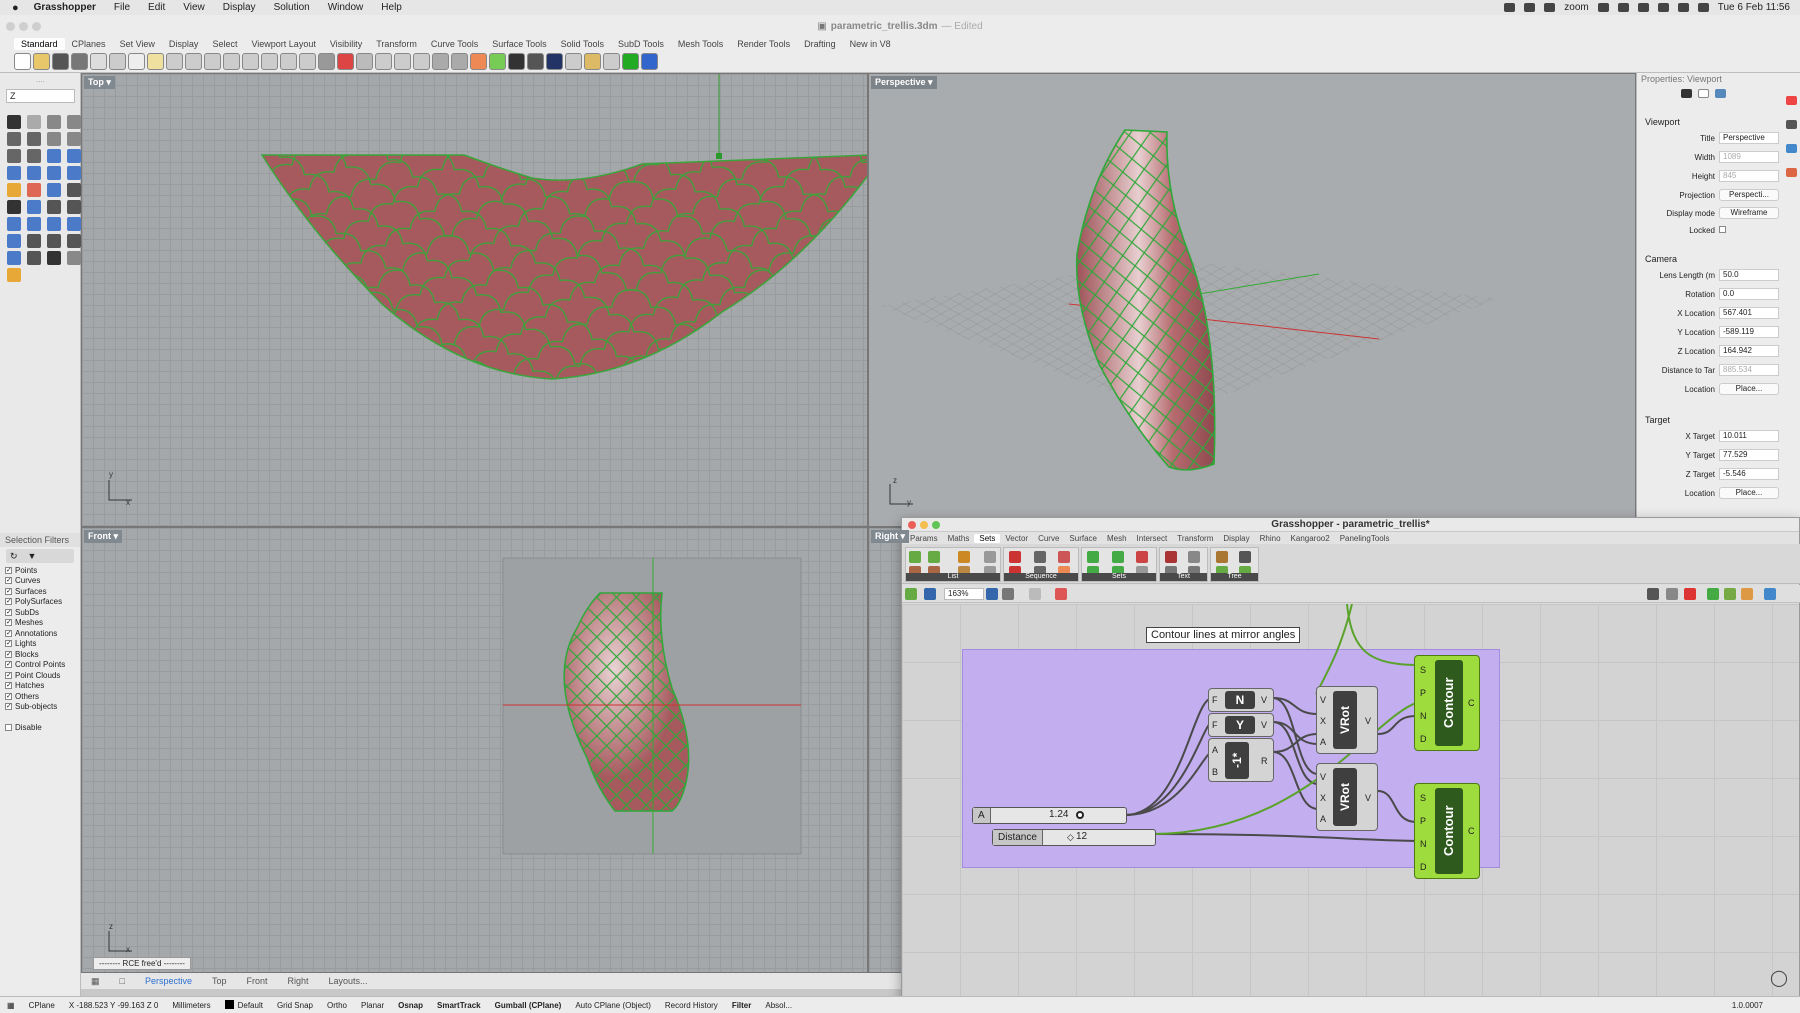 The image size is (1800, 1013). Describe the element at coordinates (40, 581) in the screenshot. I see `filter-curves: ✓ Curves` at that location.